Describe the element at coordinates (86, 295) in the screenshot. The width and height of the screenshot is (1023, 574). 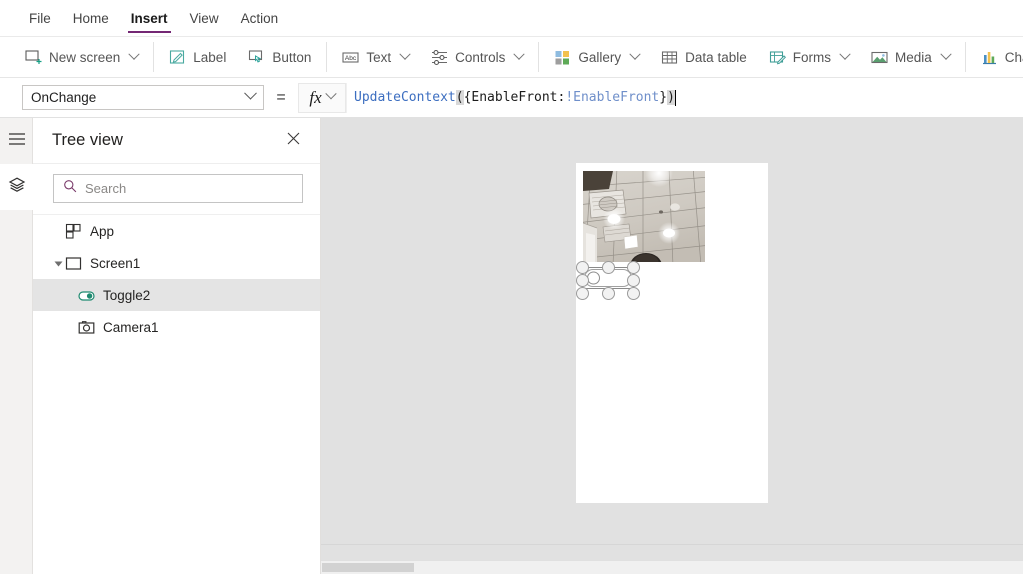
I see `toggle-icon` at that location.